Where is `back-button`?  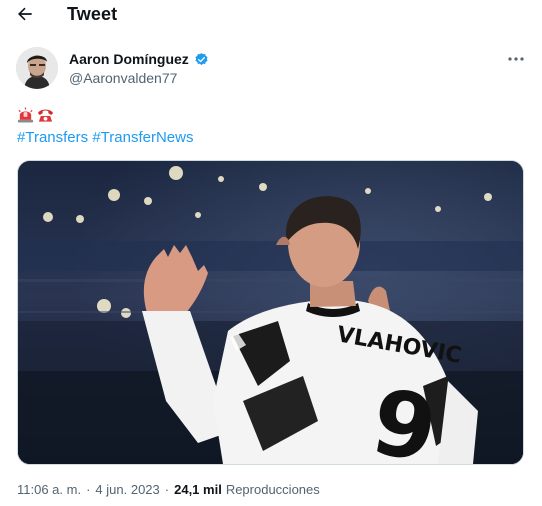 back-button is located at coordinates (25, 14).